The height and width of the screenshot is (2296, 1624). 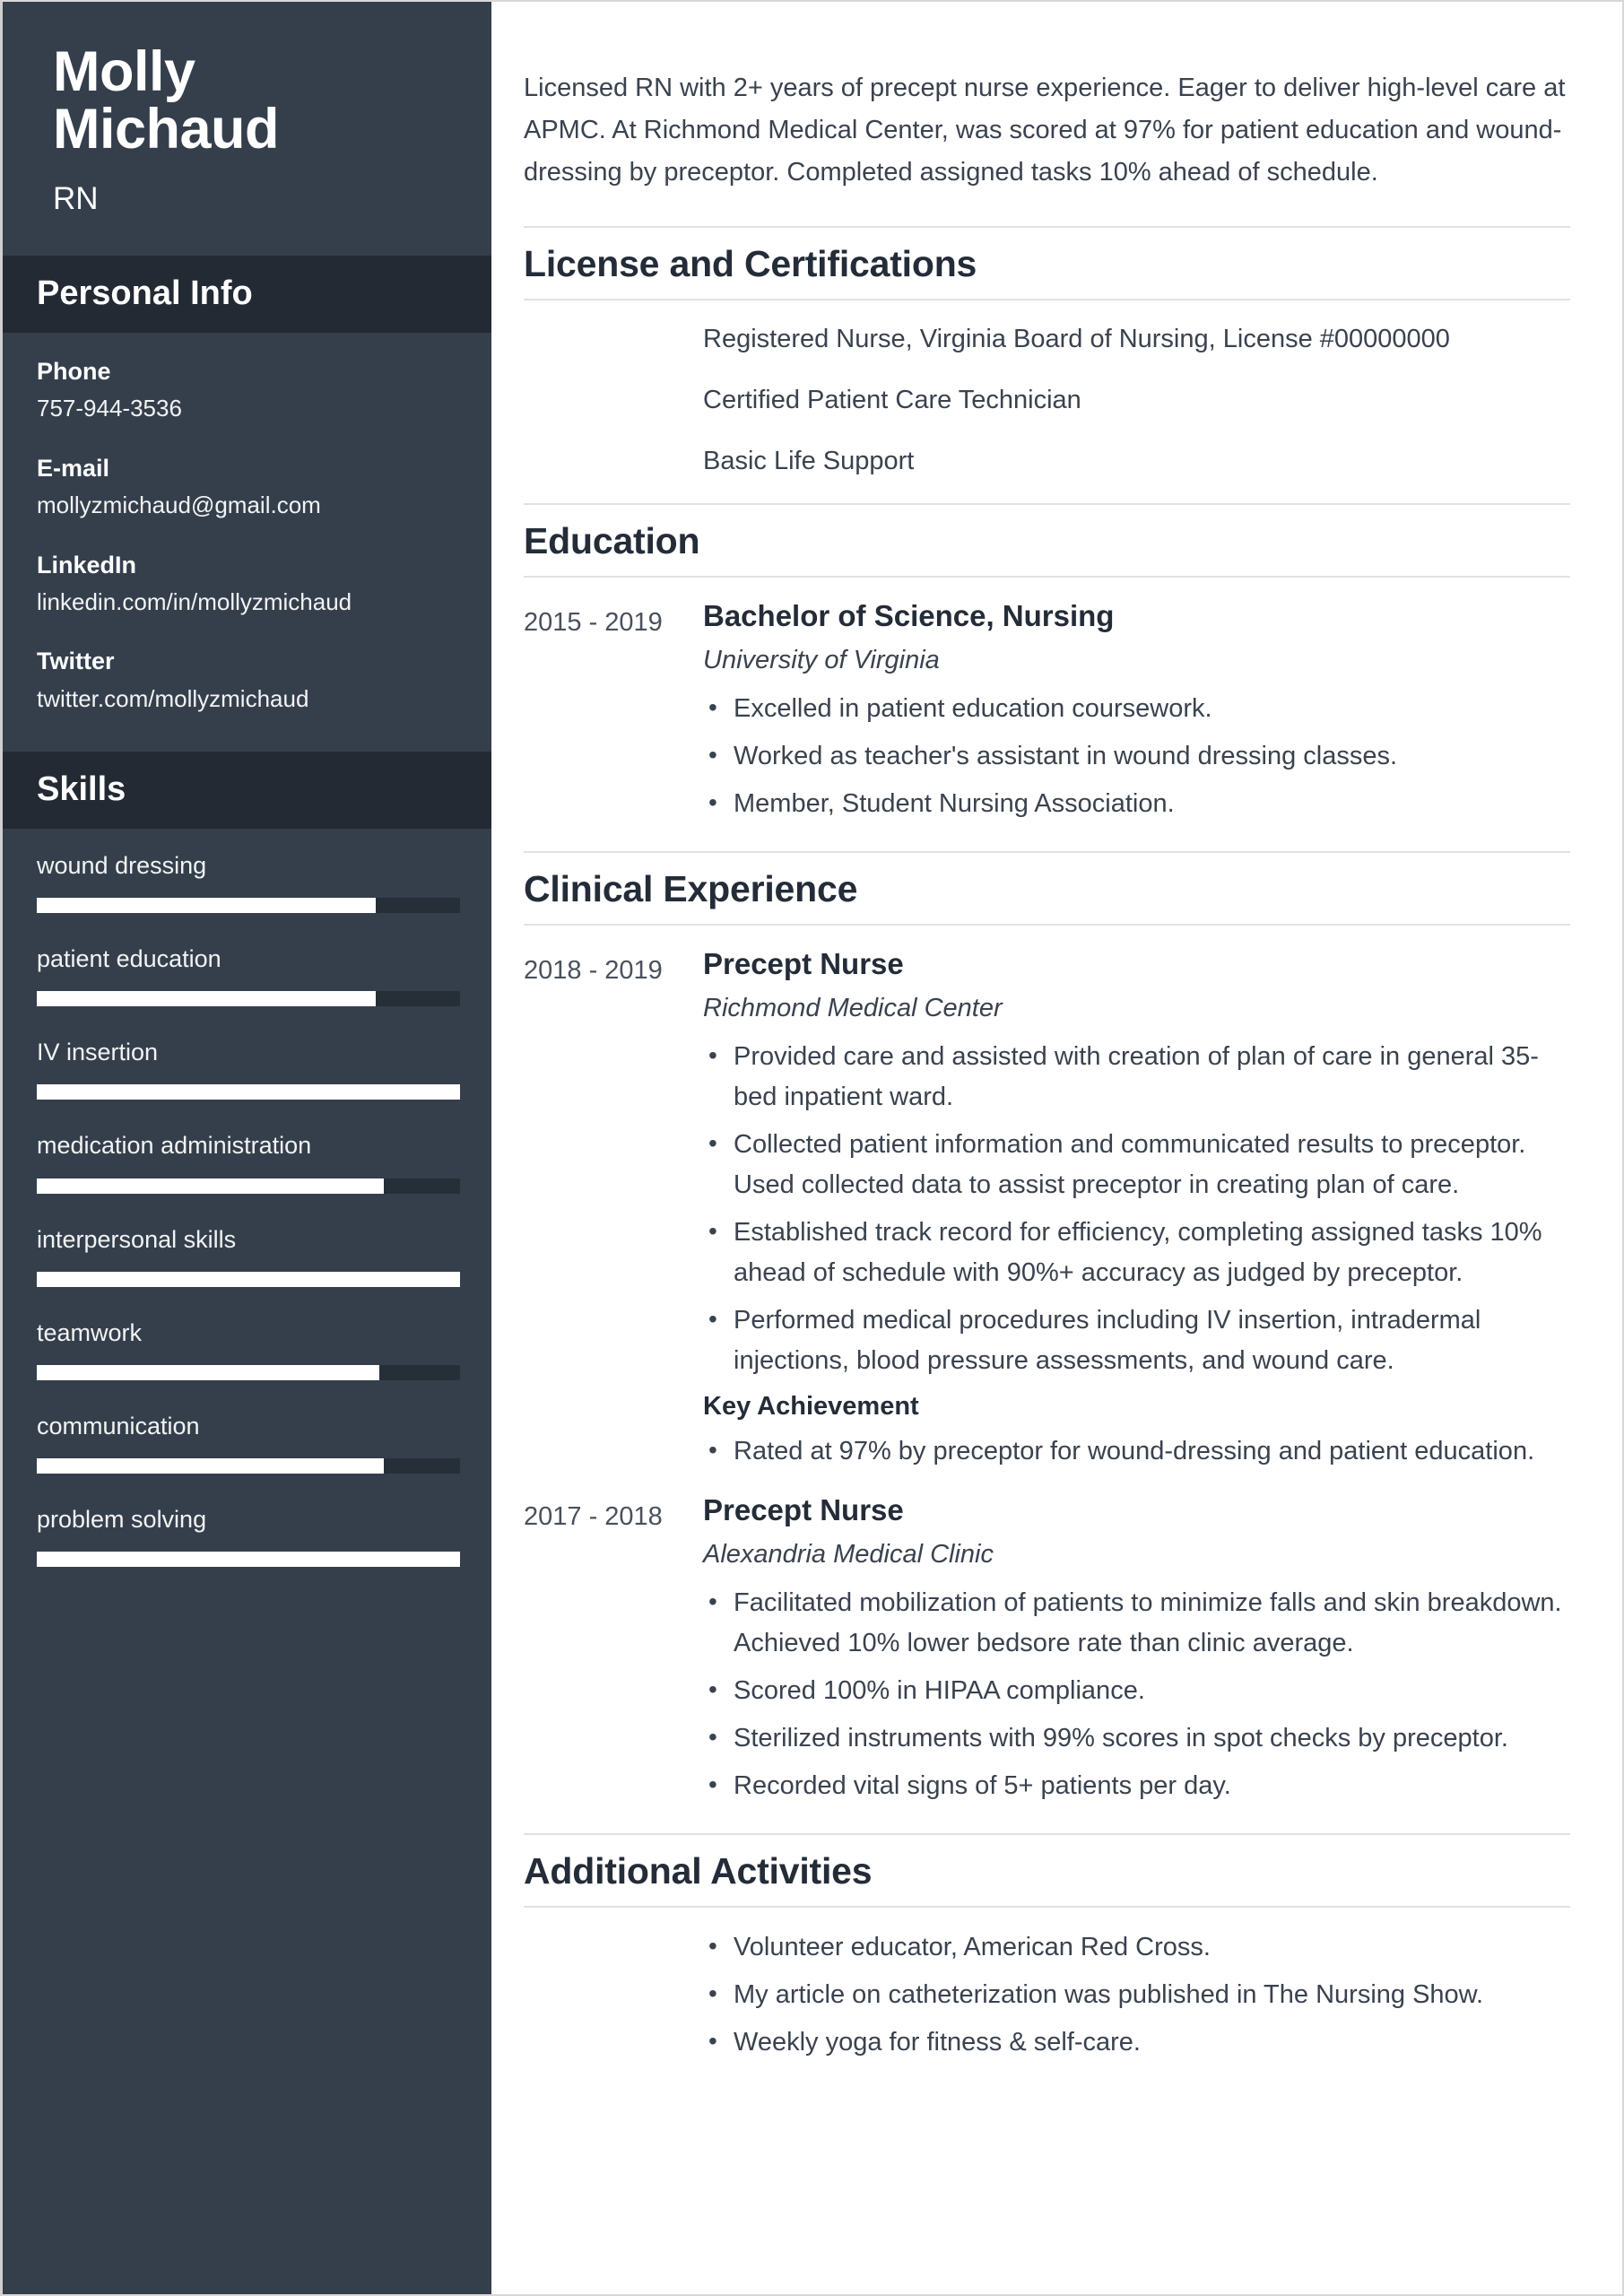 What do you see at coordinates (247, 294) in the screenshot?
I see `personal-info-heading: Personal Info` at bounding box center [247, 294].